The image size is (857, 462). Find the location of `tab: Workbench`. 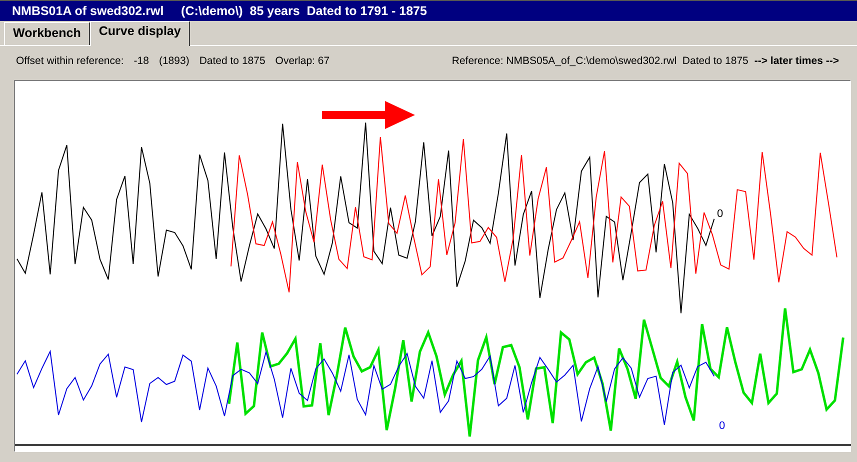

tab: Workbench is located at coordinates (47, 33).